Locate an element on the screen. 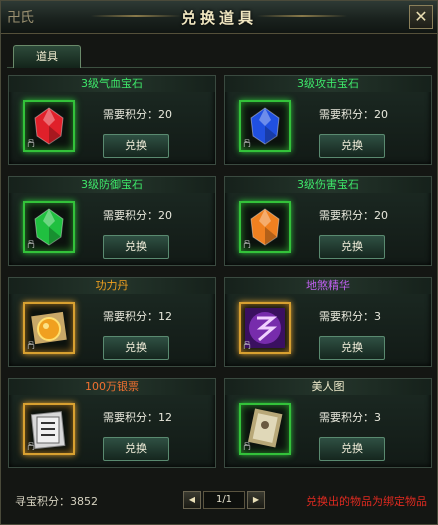 This screenshot has height=525, width=438. treasure-score: 寻宝积分：3852 is located at coordinates (56, 501).